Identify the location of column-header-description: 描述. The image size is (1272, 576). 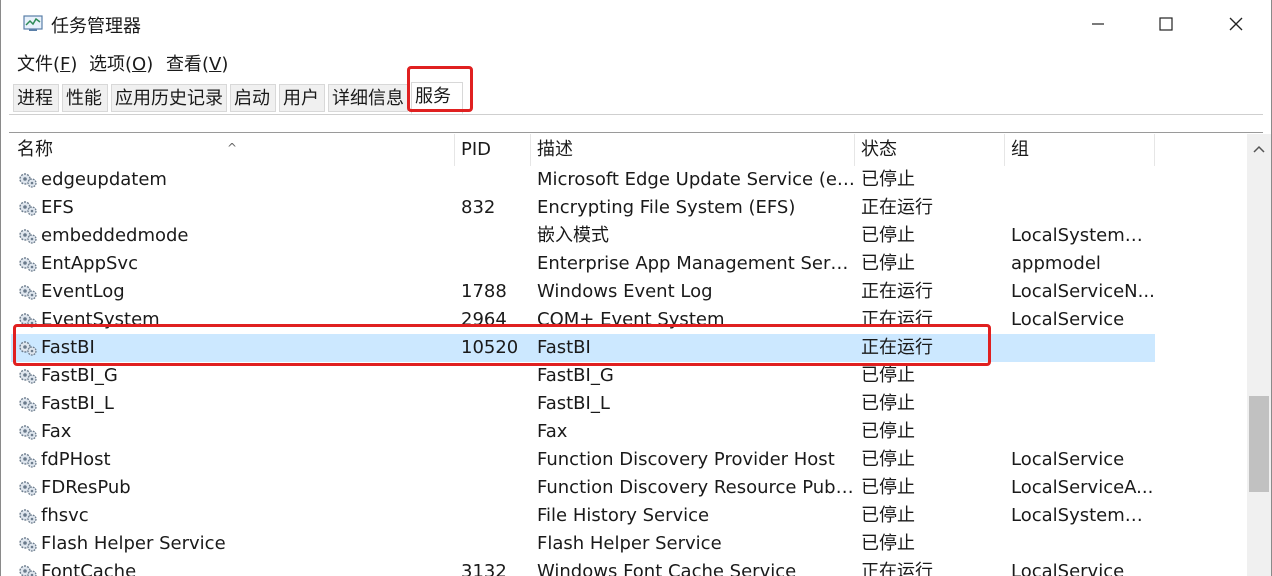
(693, 150).